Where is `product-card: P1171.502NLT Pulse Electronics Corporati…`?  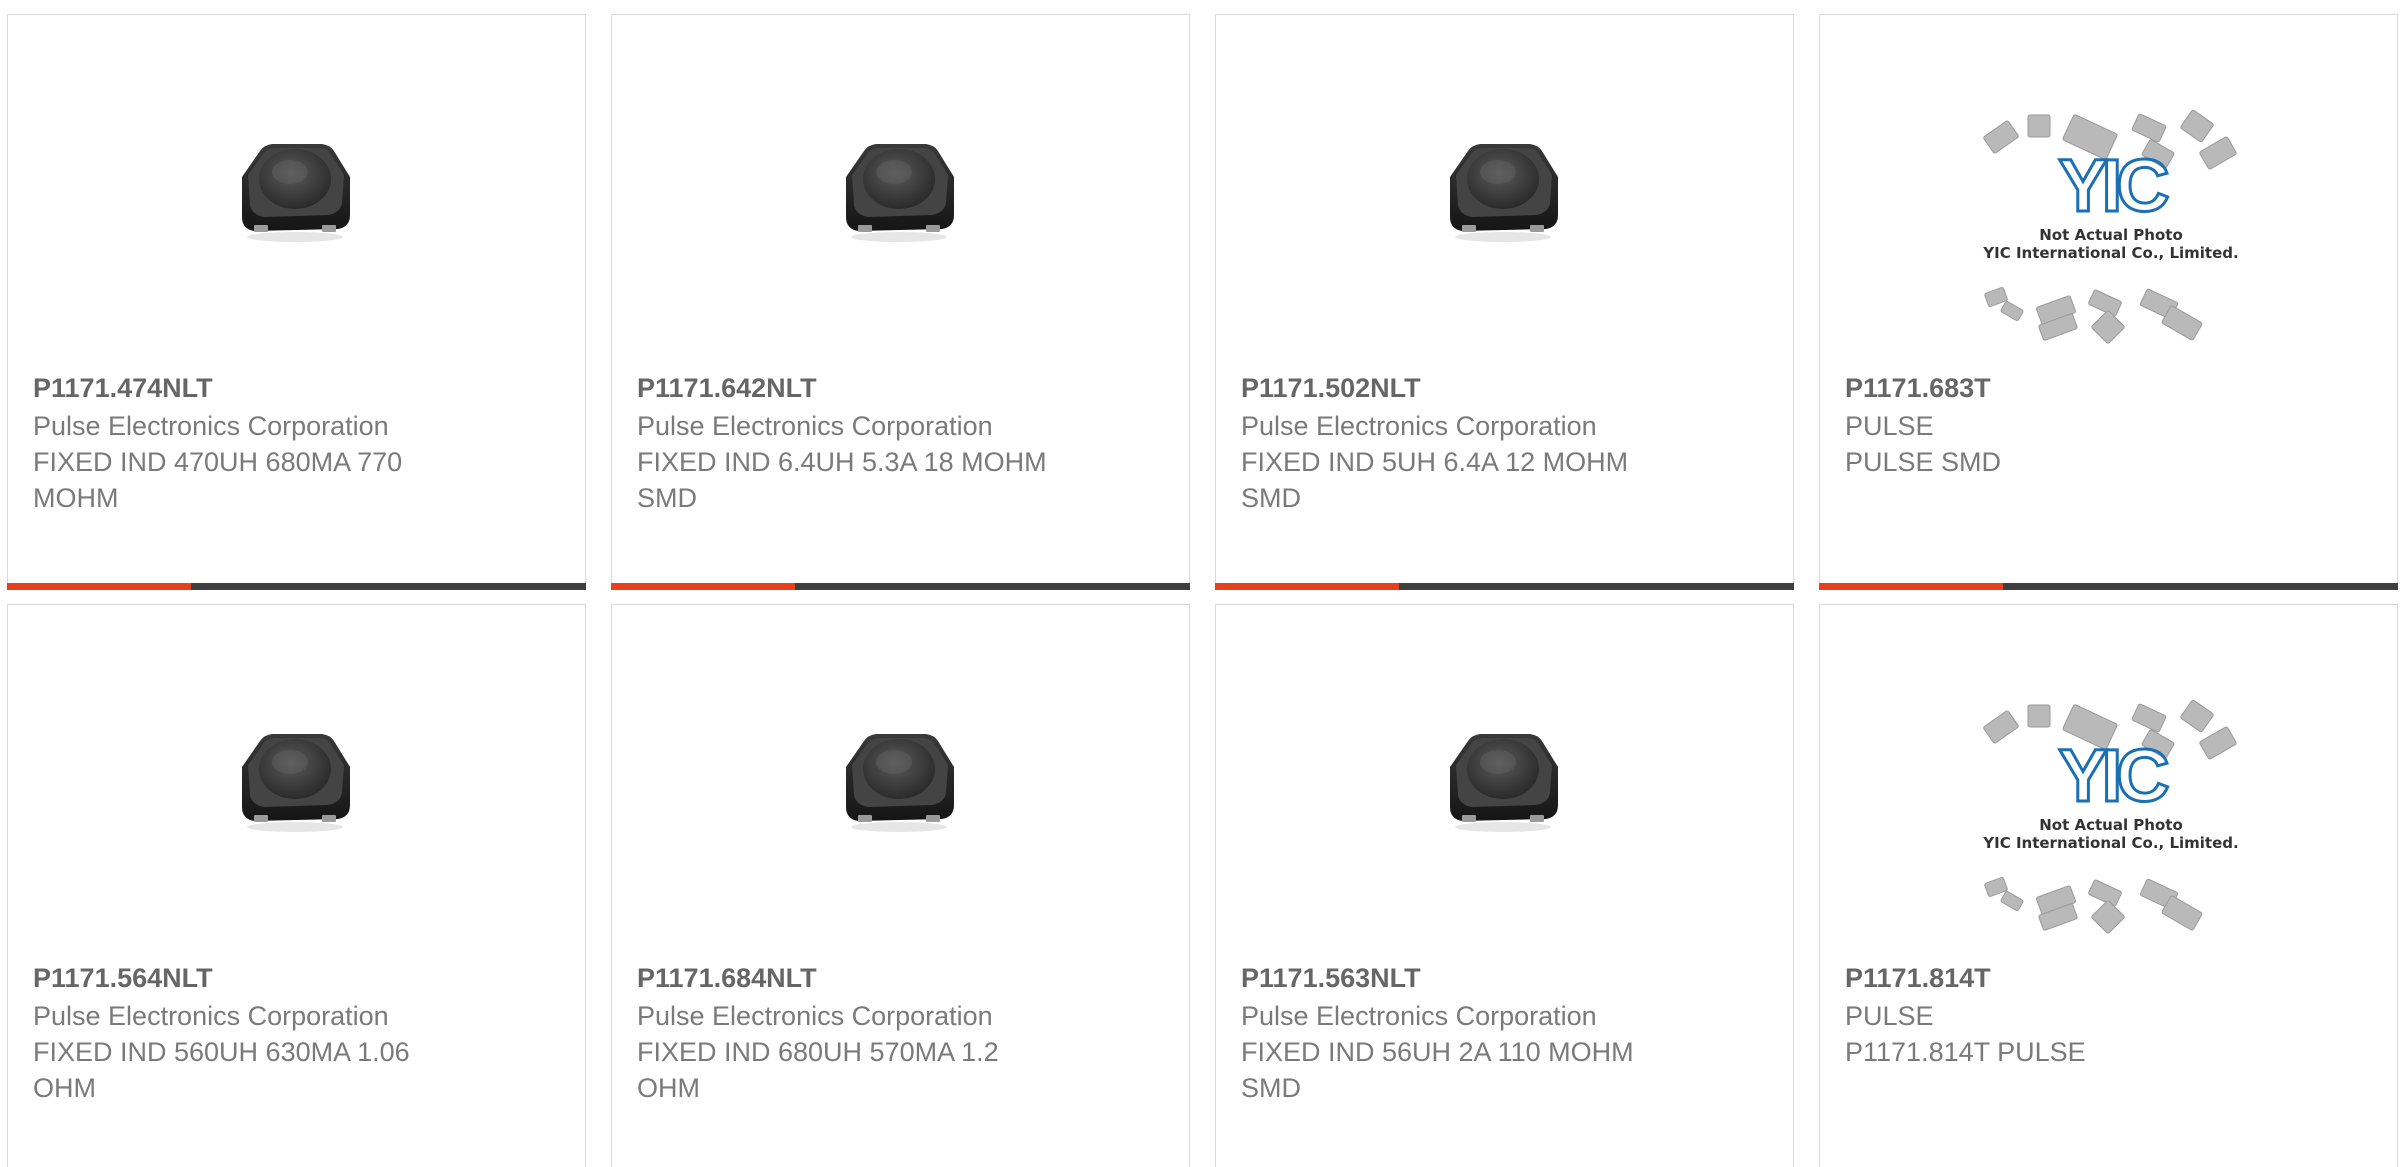 product-card: P1171.502NLT Pulse Electronics Corporati… is located at coordinates (1504, 302).